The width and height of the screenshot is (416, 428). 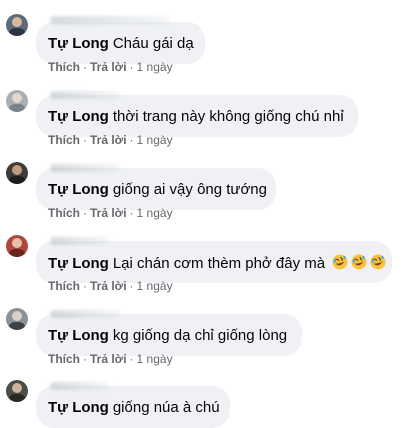 What do you see at coordinates (200, 335) in the screenshot?
I see `comment-text: kg giống dạ chỉ giống lòng` at bounding box center [200, 335].